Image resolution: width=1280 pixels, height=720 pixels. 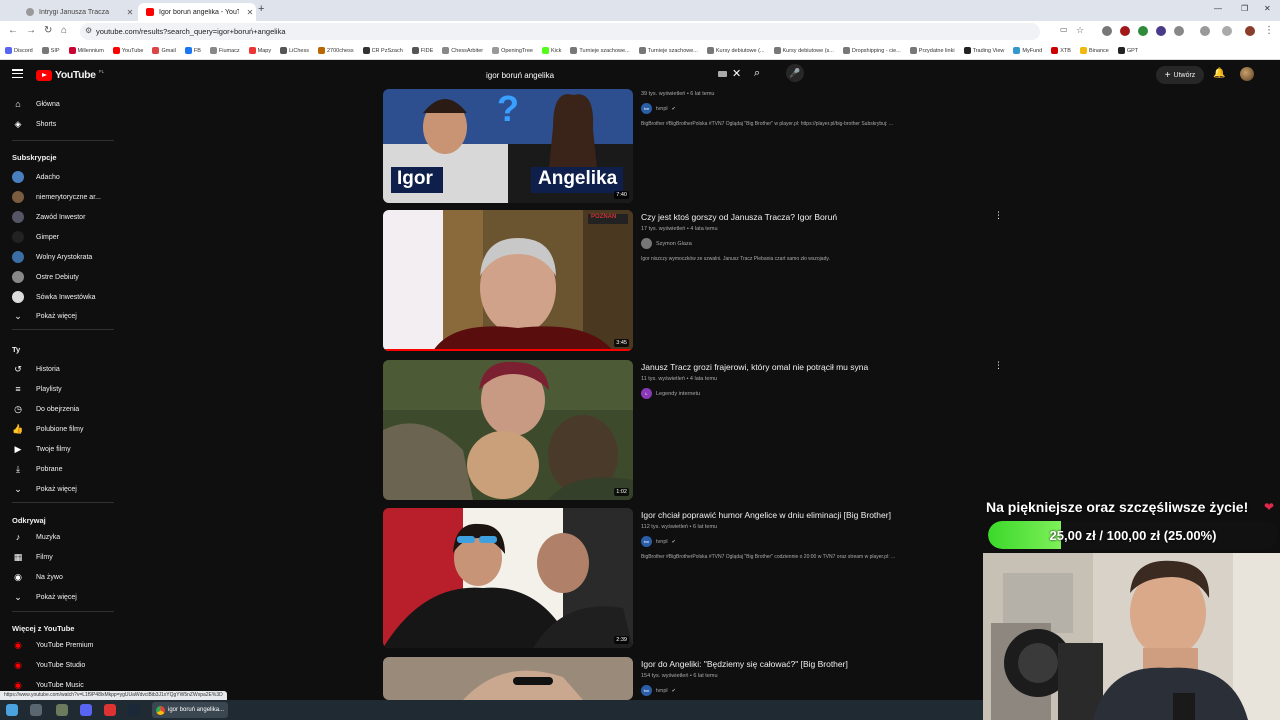 I want to click on browser-tab-active: Igor boruń angelika - YouTube ✕, so click(x=197, y=12).